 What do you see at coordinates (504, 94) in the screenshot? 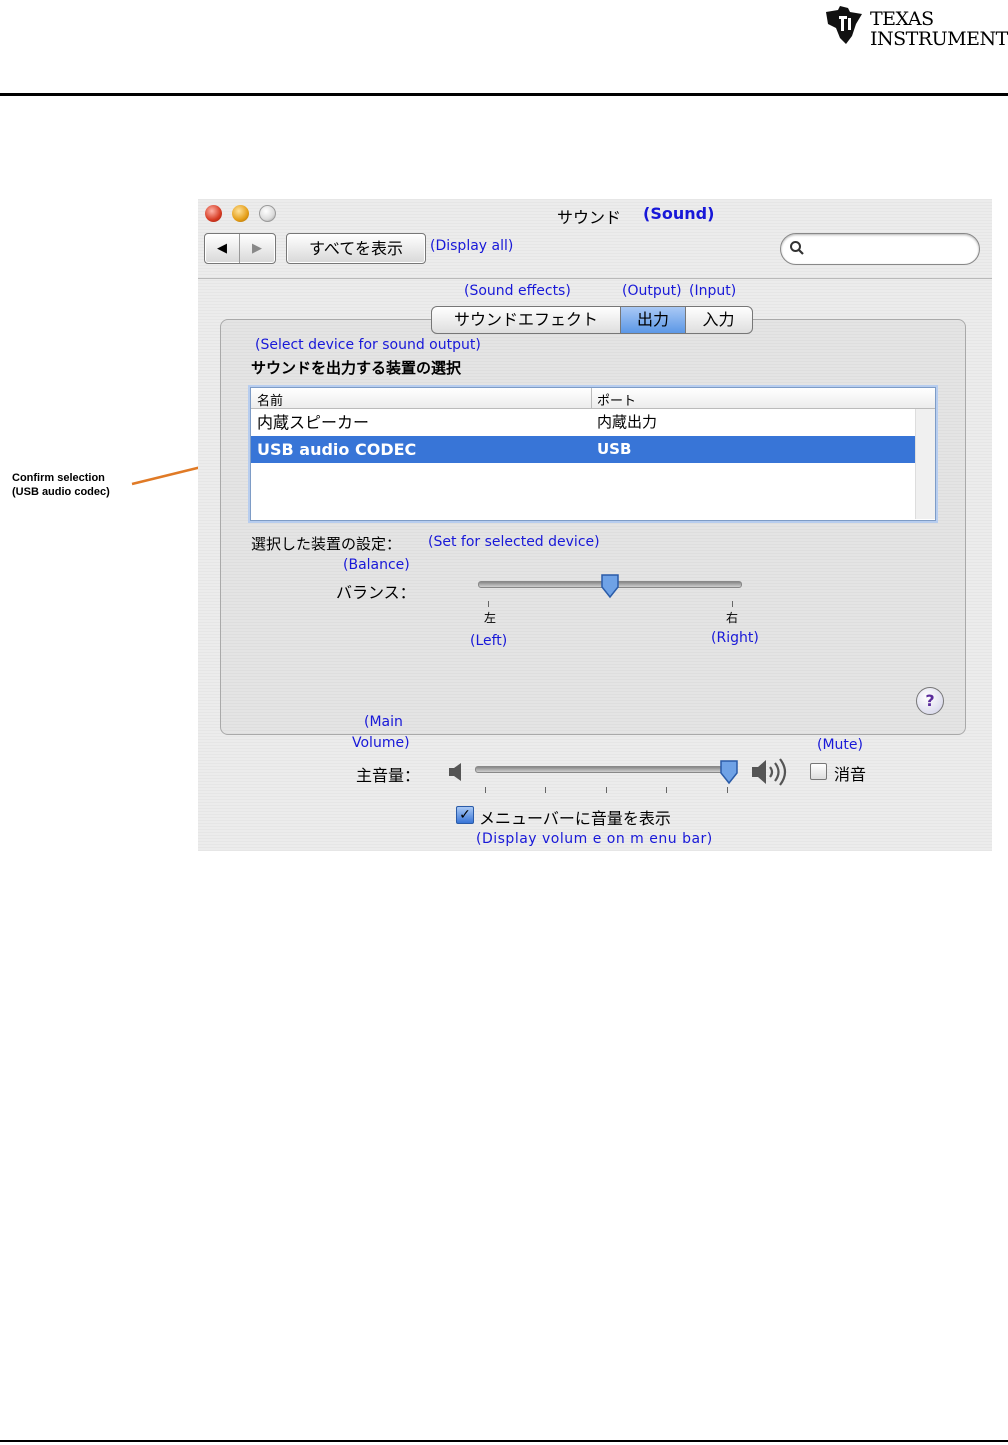
I see `header-rule` at bounding box center [504, 94].